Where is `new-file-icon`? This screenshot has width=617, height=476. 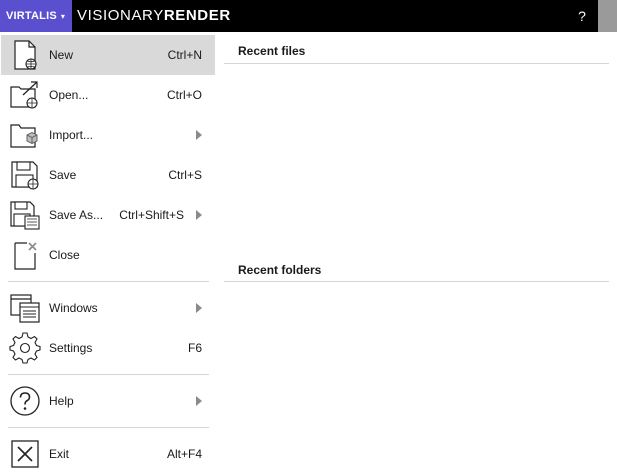
new-file-icon is located at coordinates (25, 55).